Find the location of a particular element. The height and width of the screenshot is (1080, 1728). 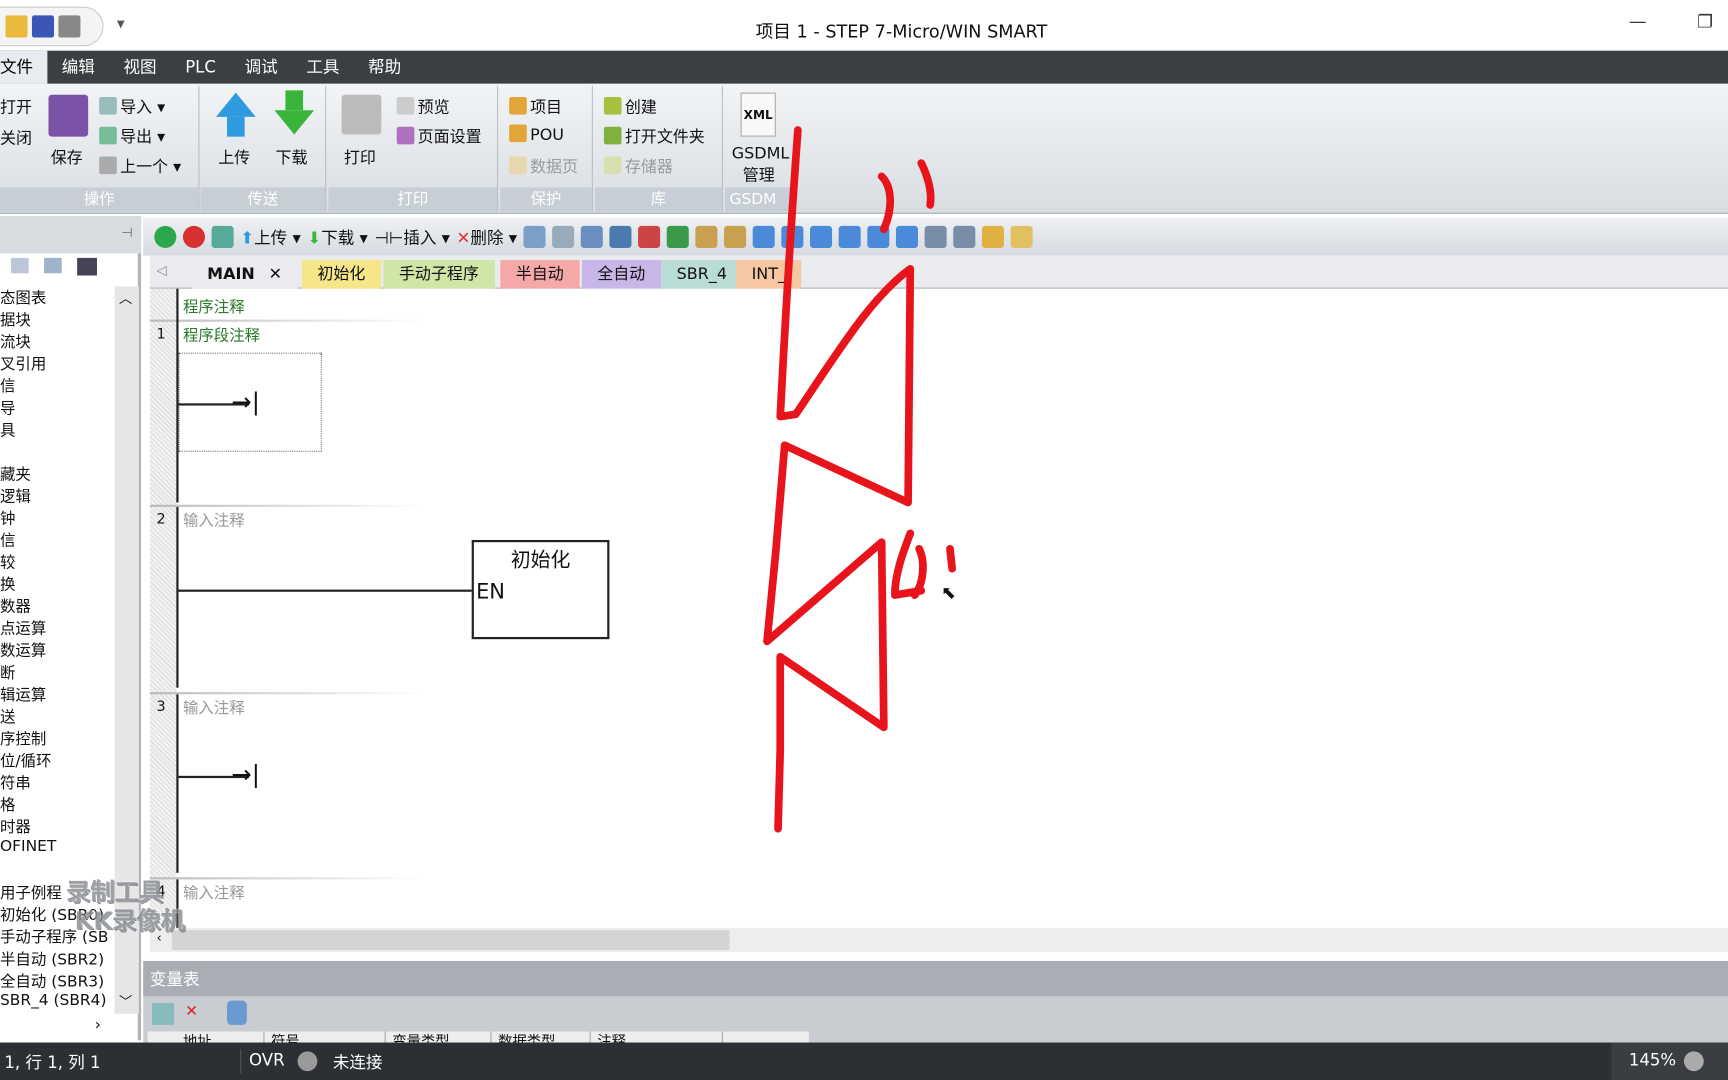

red-pen-annotation is located at coordinates (860, 479).